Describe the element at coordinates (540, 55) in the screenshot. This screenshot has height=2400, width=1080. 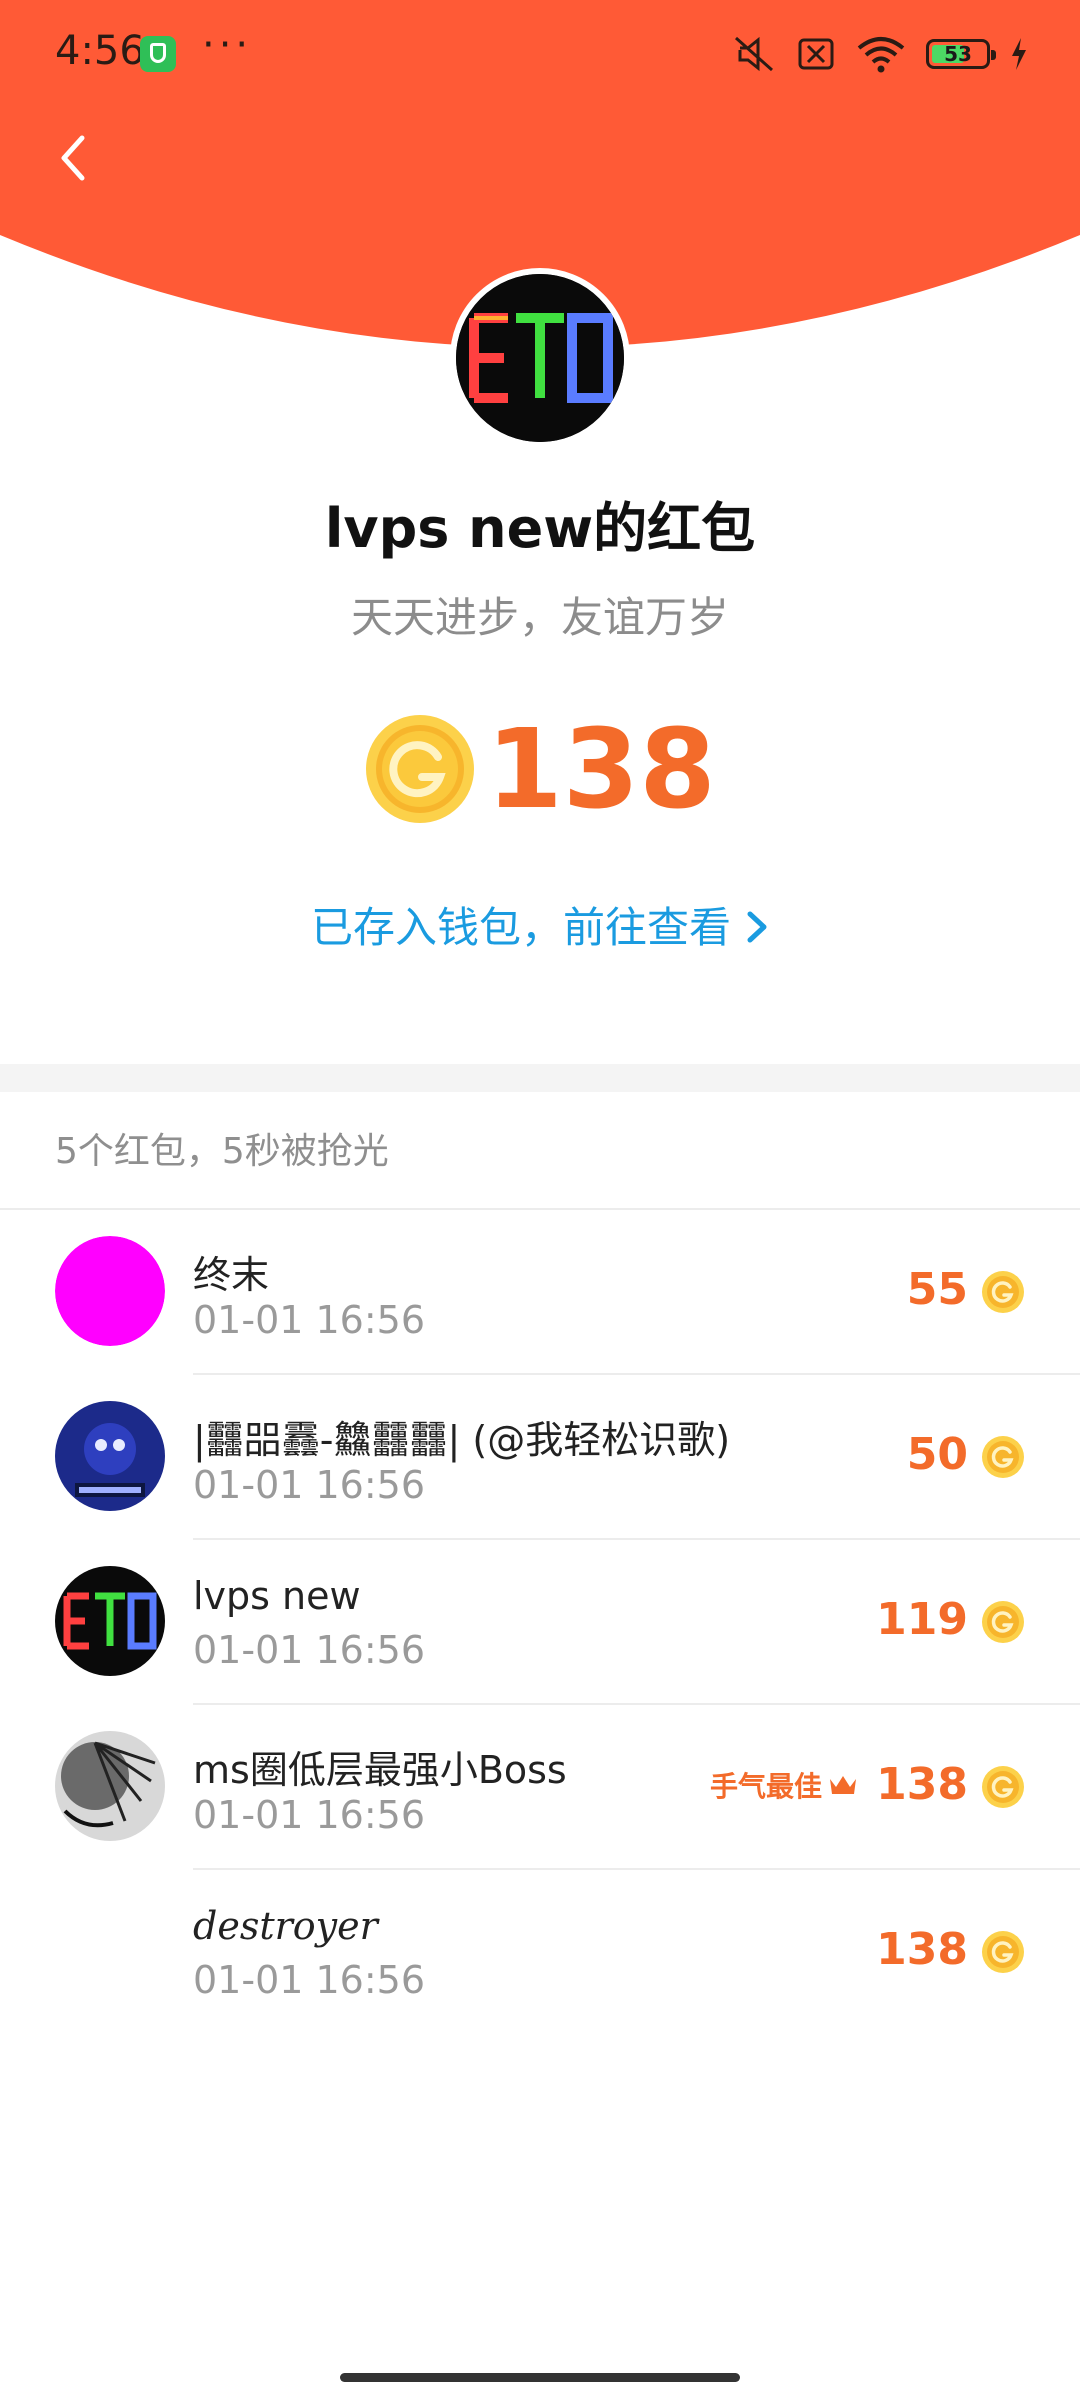
I see `status-bar: 4:56 ··· 53` at that location.